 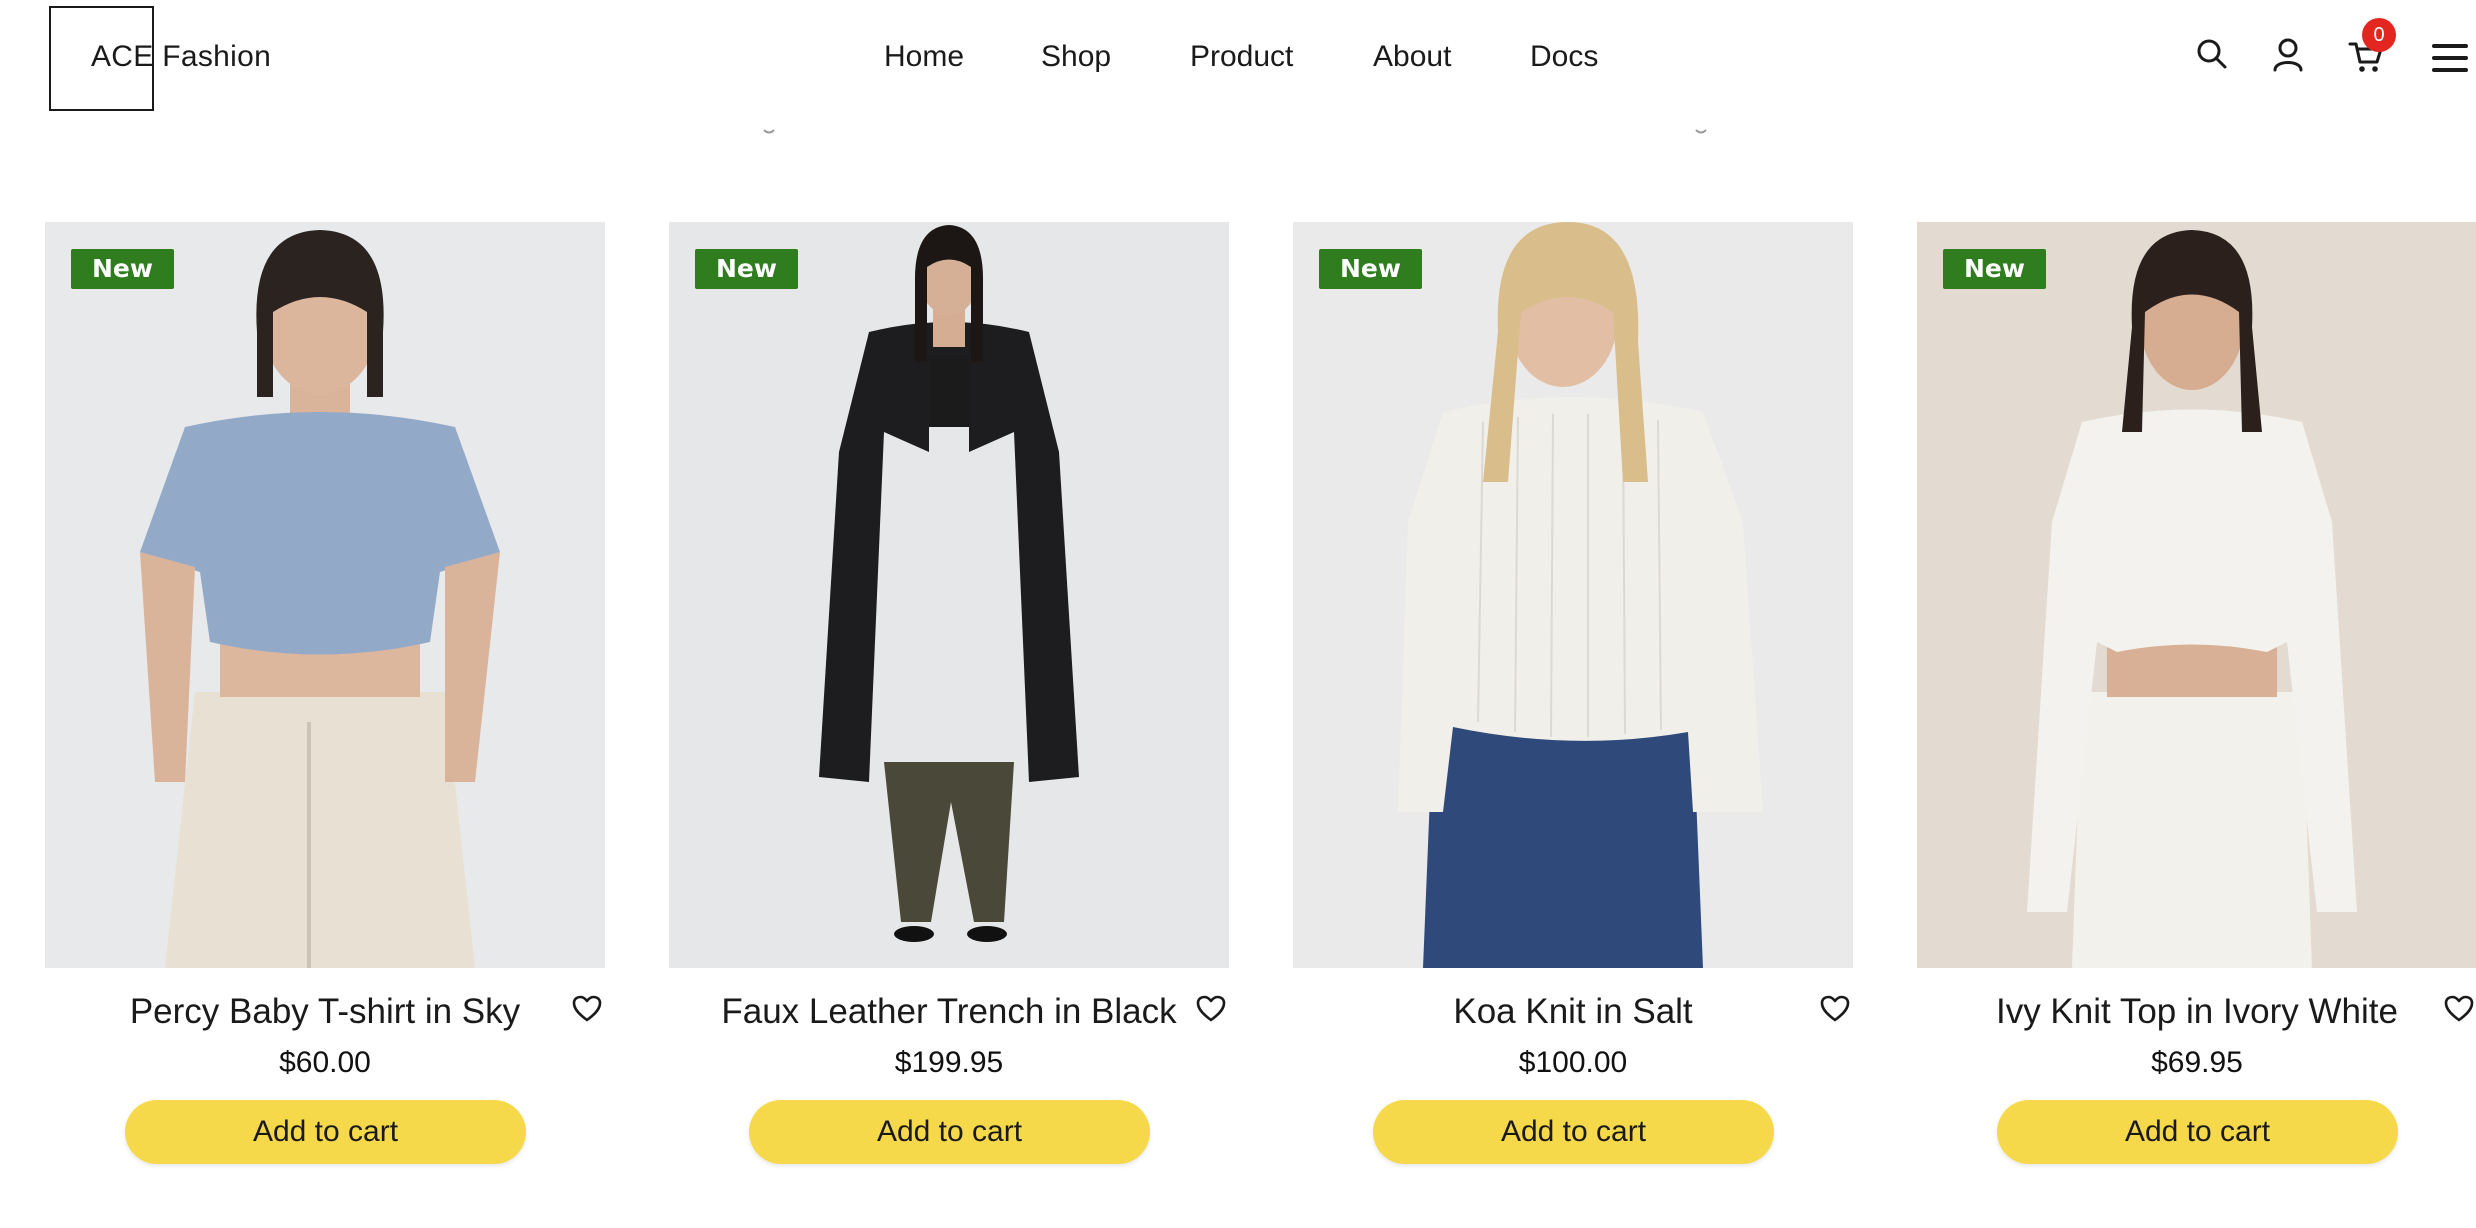 I want to click on search-icon, so click(x=2212, y=54).